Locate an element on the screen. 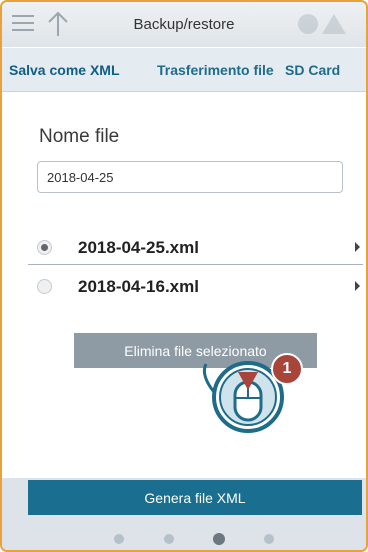 This screenshot has width=368, height=552. file-radio is located at coordinates (44, 286).